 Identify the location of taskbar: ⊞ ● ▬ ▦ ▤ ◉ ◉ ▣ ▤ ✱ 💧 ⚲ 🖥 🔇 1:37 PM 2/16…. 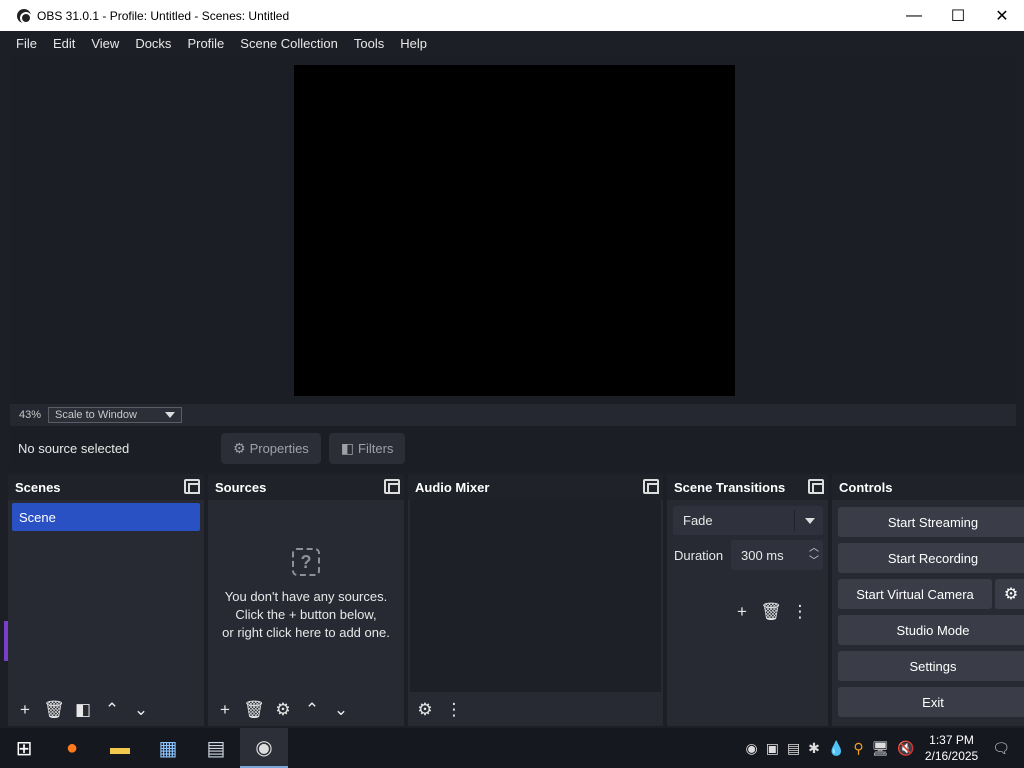
(512, 748).